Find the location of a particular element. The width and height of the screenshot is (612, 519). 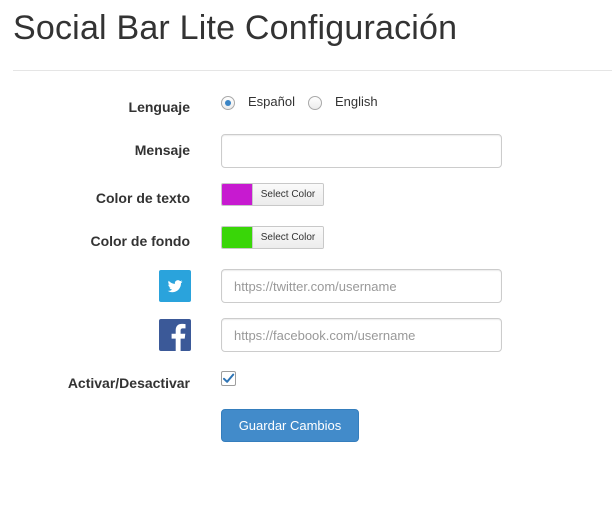

text-color-label: Color de texto is located at coordinates (142, 198).